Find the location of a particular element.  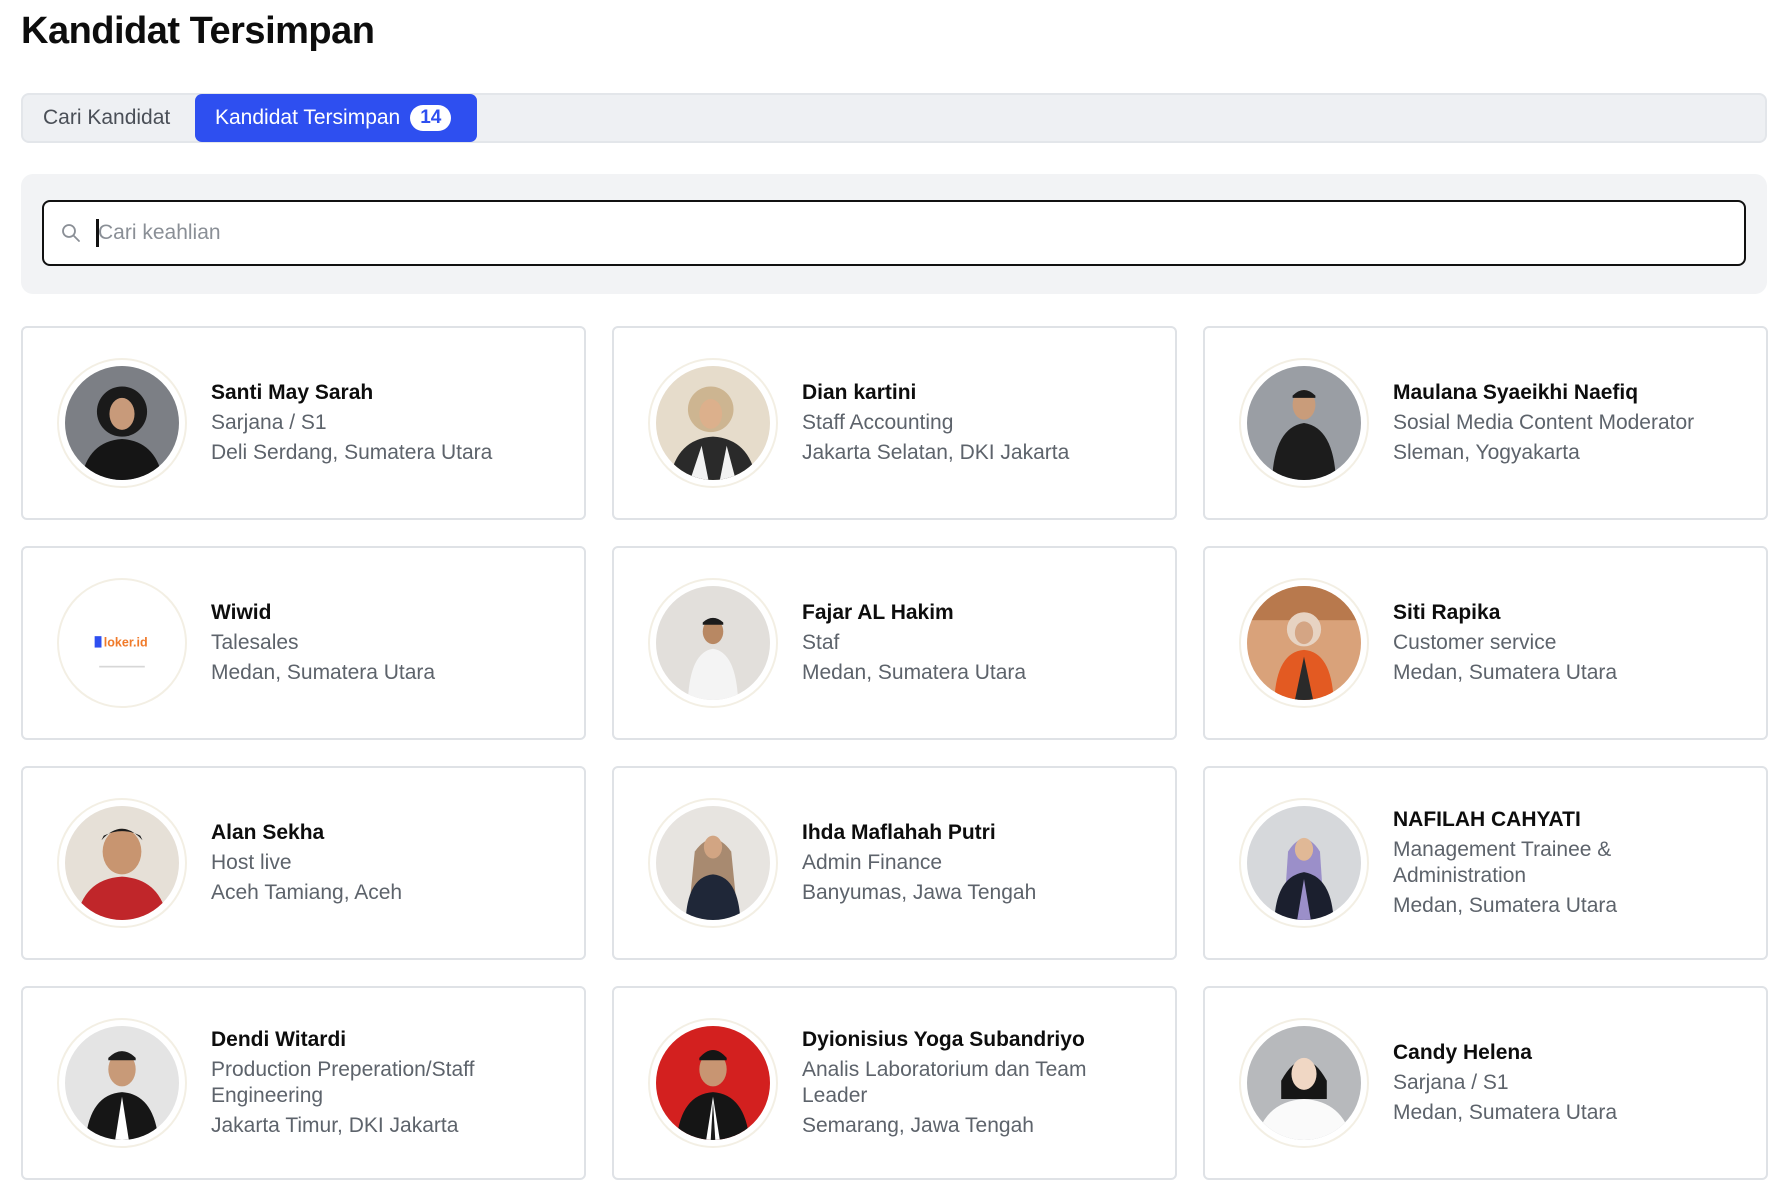

candidate-name: Maulana Syaeikhi Naefiq is located at coordinates (1516, 392).